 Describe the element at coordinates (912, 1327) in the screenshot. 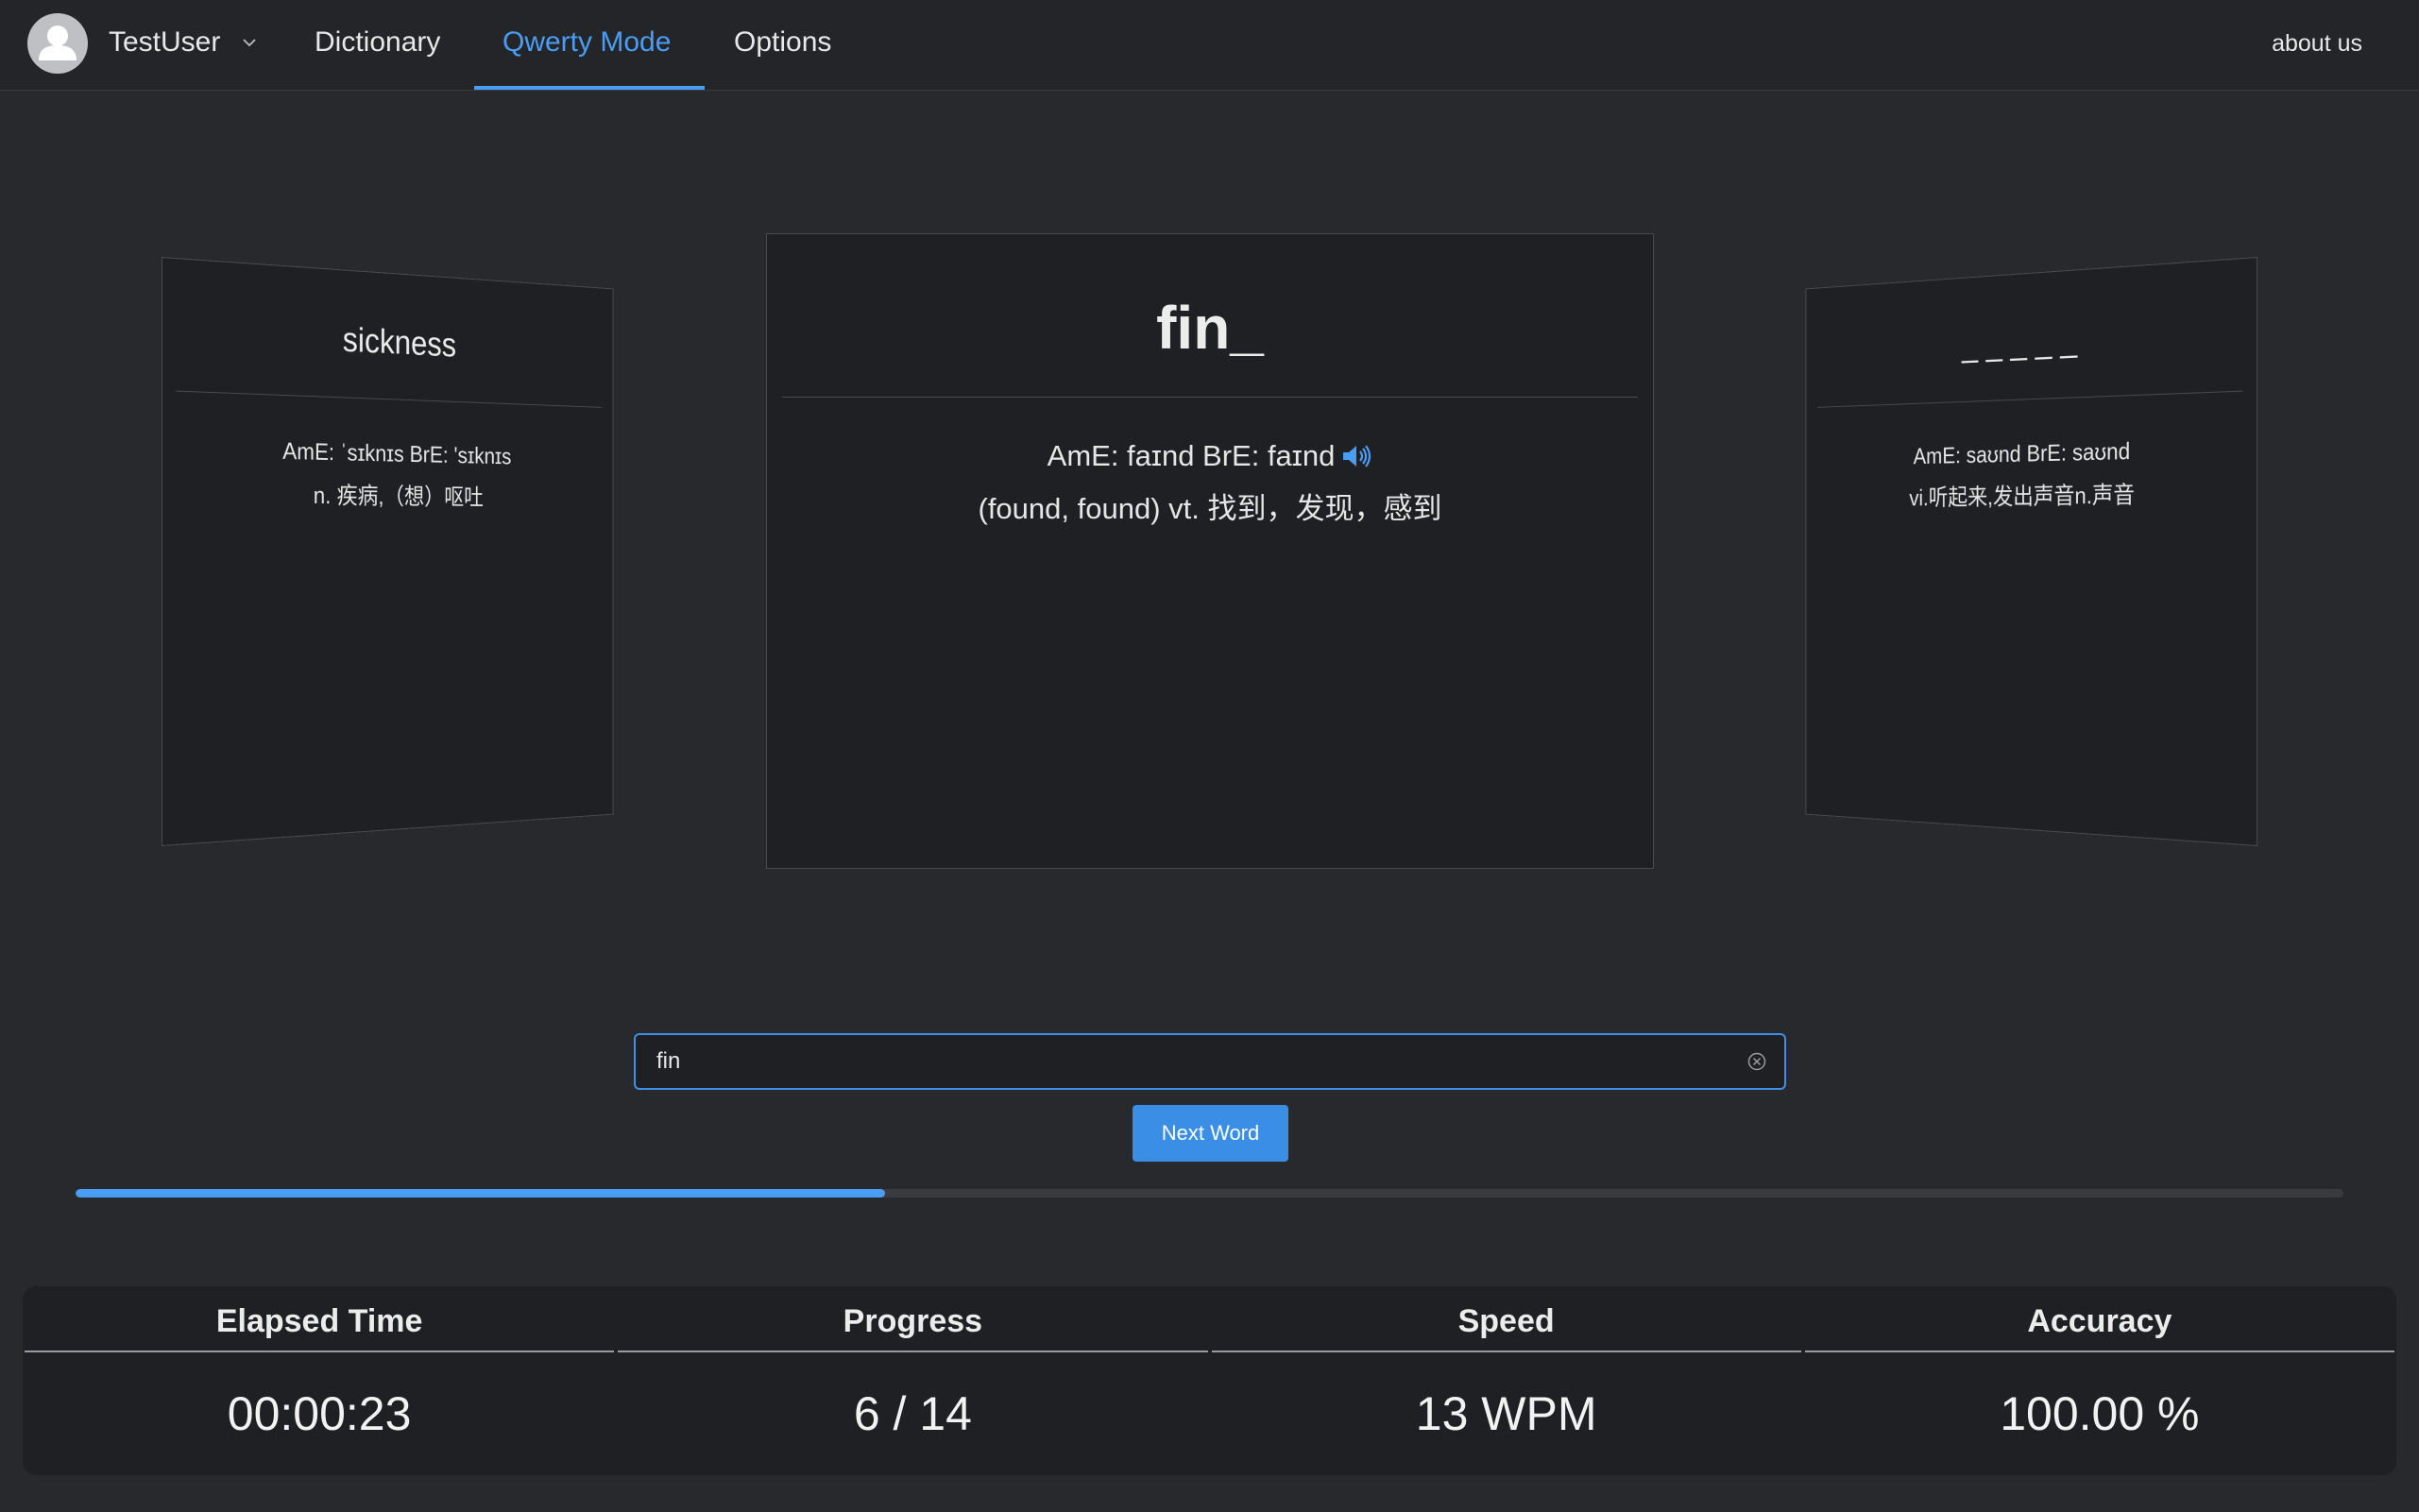

I see `stat-label: Progress` at that location.